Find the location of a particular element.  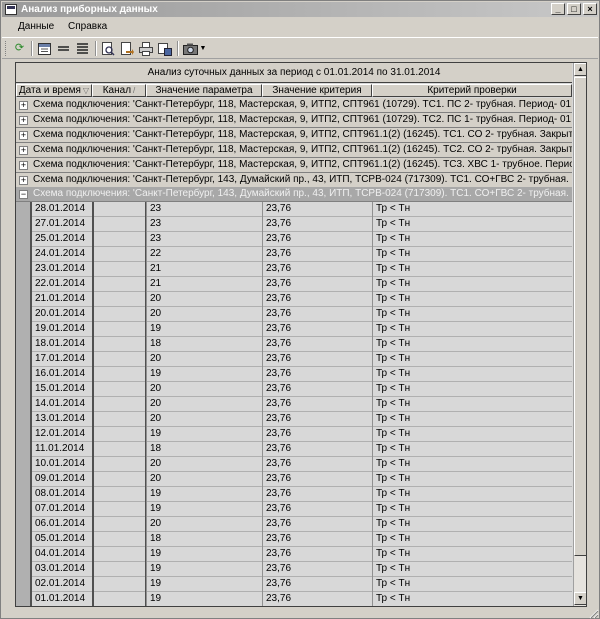

filter-icon: / is located at coordinates (134, 90).